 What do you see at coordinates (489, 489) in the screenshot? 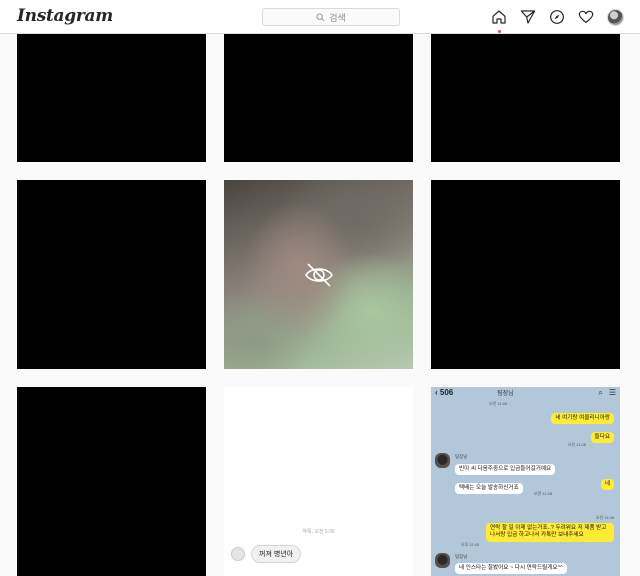
I see `chat-bubble-left: 택배는 오늘 발송하신거죠` at bounding box center [489, 489].